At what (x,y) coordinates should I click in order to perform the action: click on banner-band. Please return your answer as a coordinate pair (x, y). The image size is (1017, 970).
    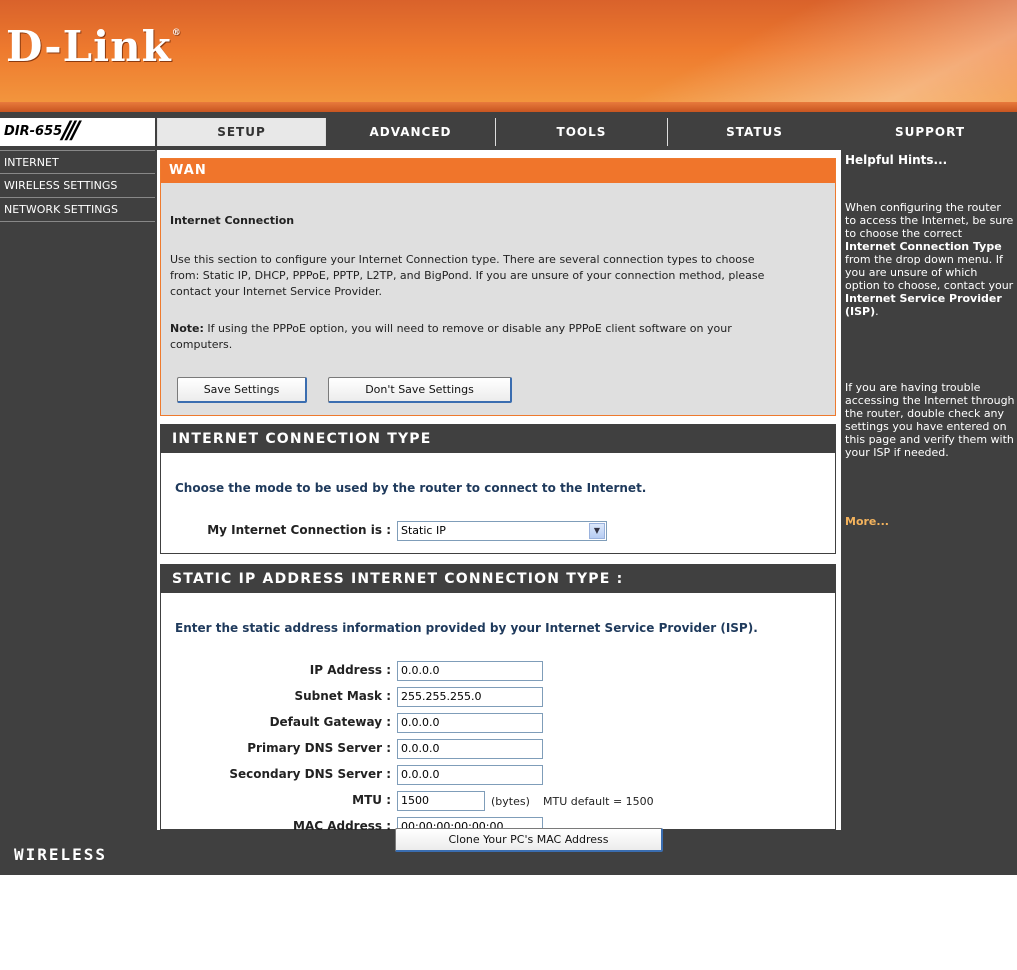
    Looking at the image, I should click on (508, 107).